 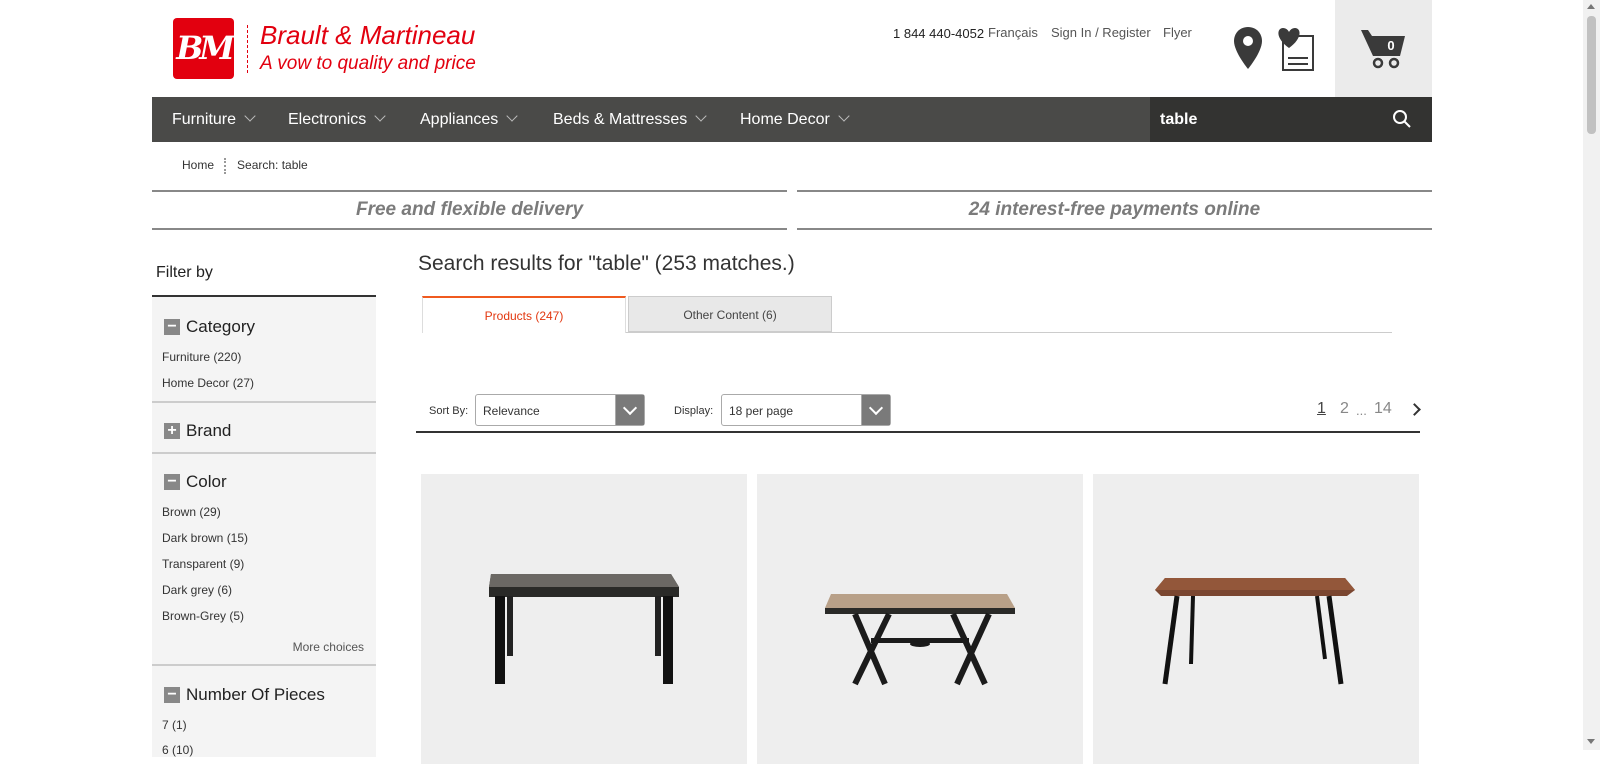 What do you see at coordinates (368, 63) in the screenshot?
I see `brand-tagline: A vow to quality and price` at bounding box center [368, 63].